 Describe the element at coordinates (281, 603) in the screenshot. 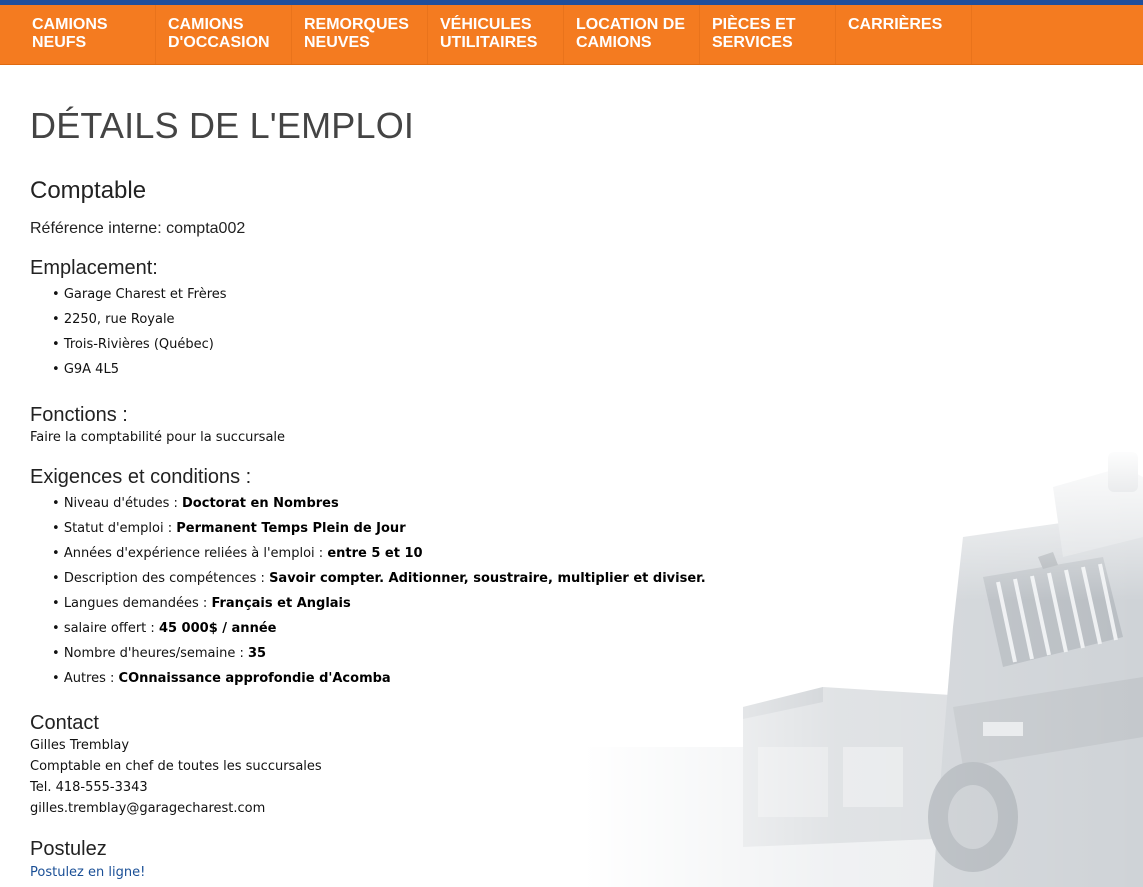

I see `requirement-value: Français et Anglais` at that location.